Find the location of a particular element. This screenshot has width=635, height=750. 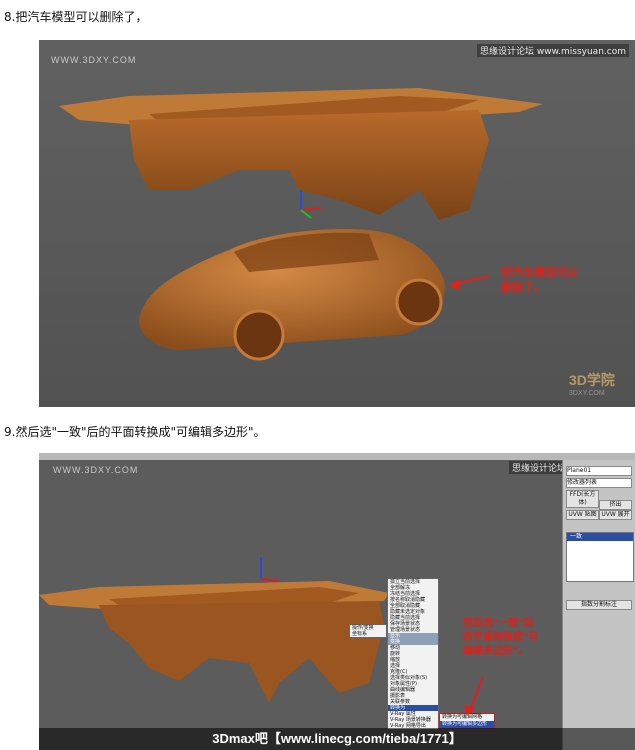

car-wheel-front is located at coordinates (259, 335).